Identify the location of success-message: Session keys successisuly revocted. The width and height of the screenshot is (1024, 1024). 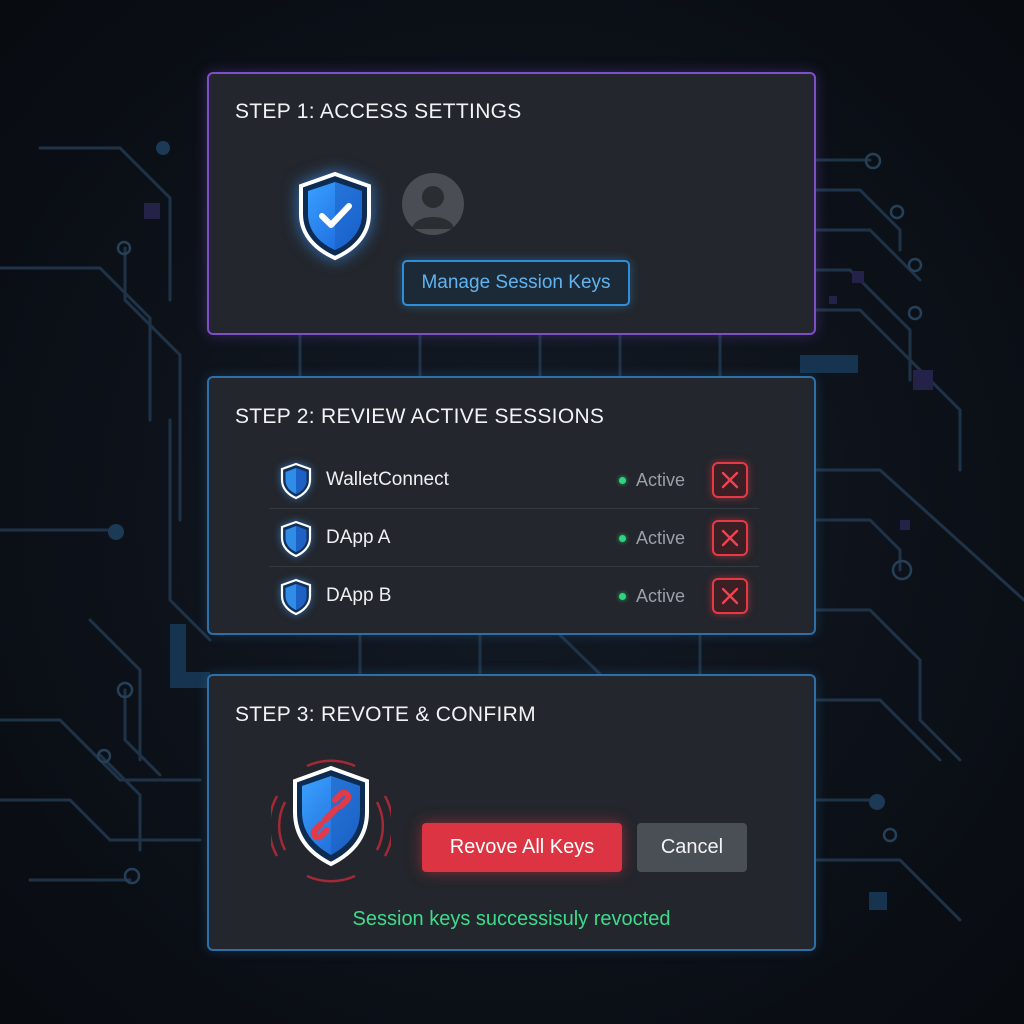
(511, 919).